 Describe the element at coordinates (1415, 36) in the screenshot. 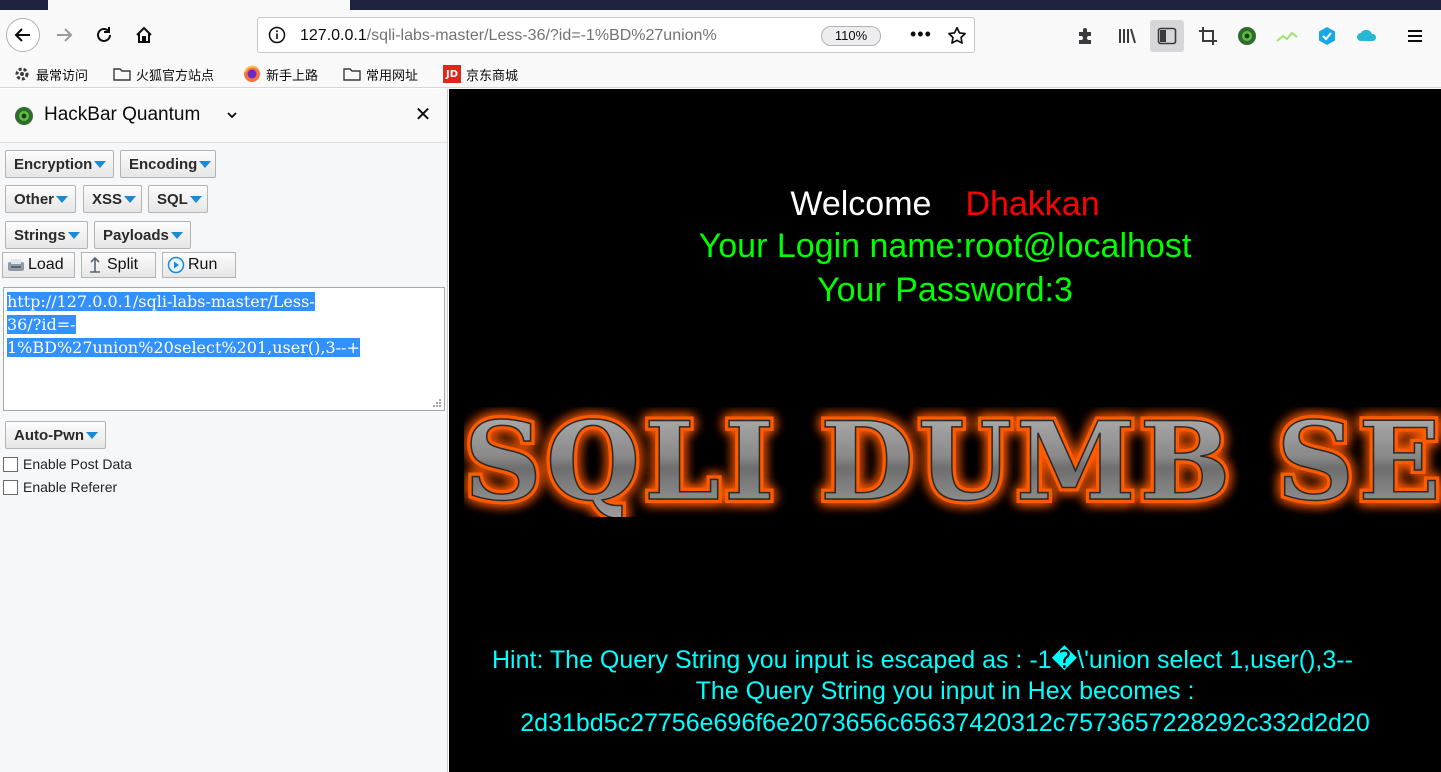

I see `hamburger-menu-icon` at that location.